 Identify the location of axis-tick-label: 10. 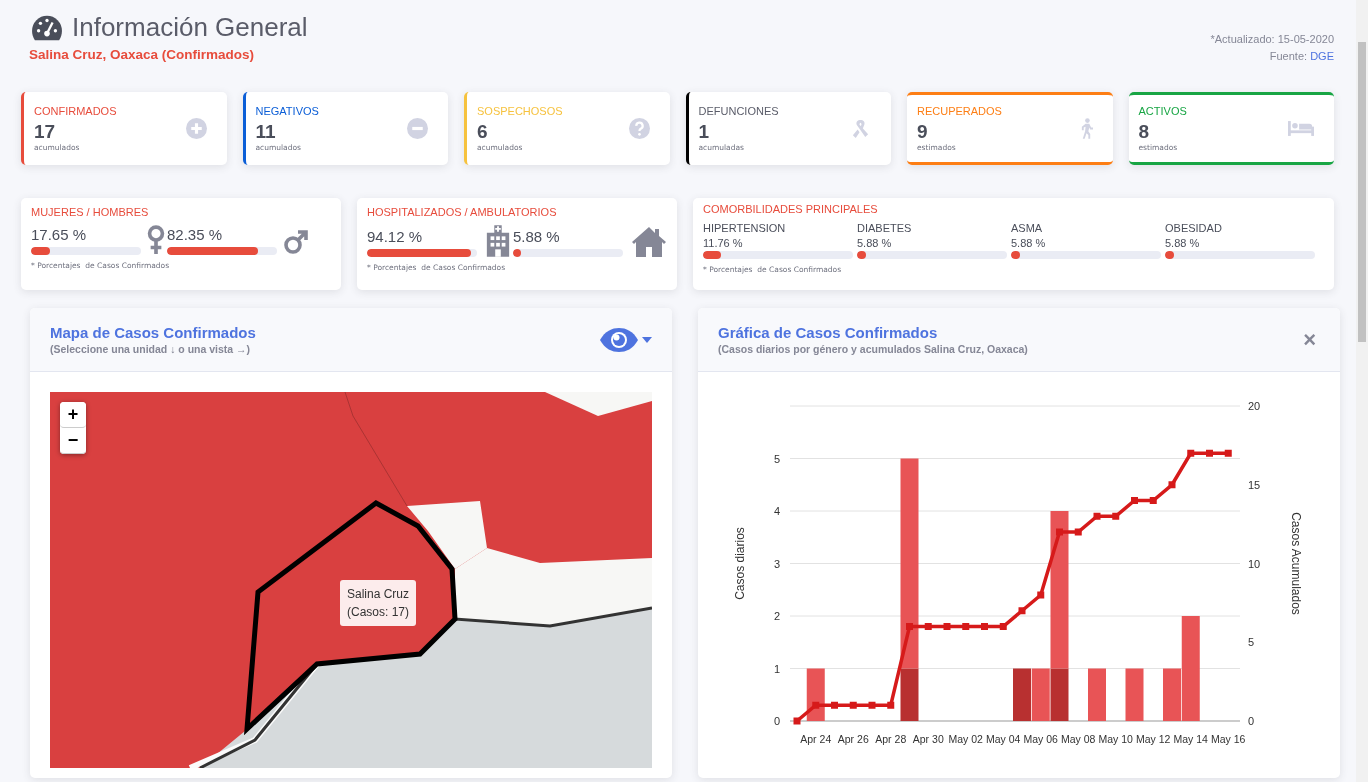
(1254, 563).